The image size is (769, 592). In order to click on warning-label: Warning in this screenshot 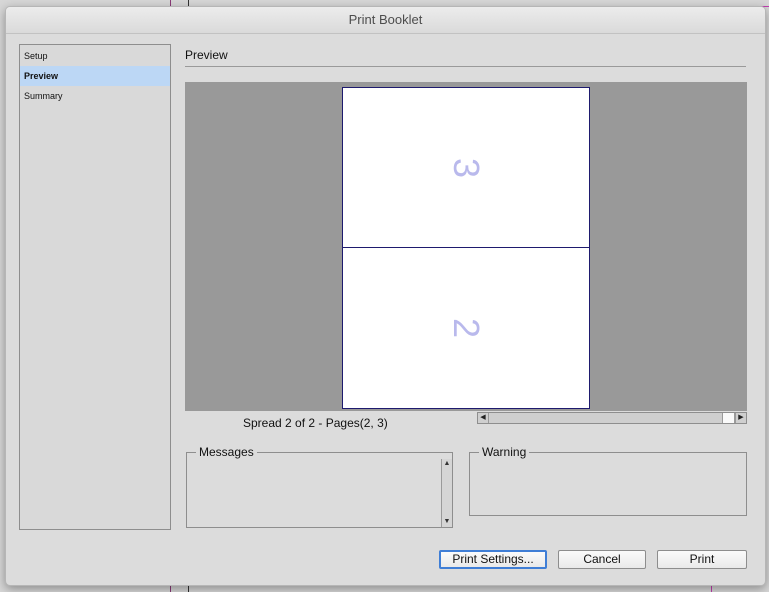, I will do `click(504, 452)`.